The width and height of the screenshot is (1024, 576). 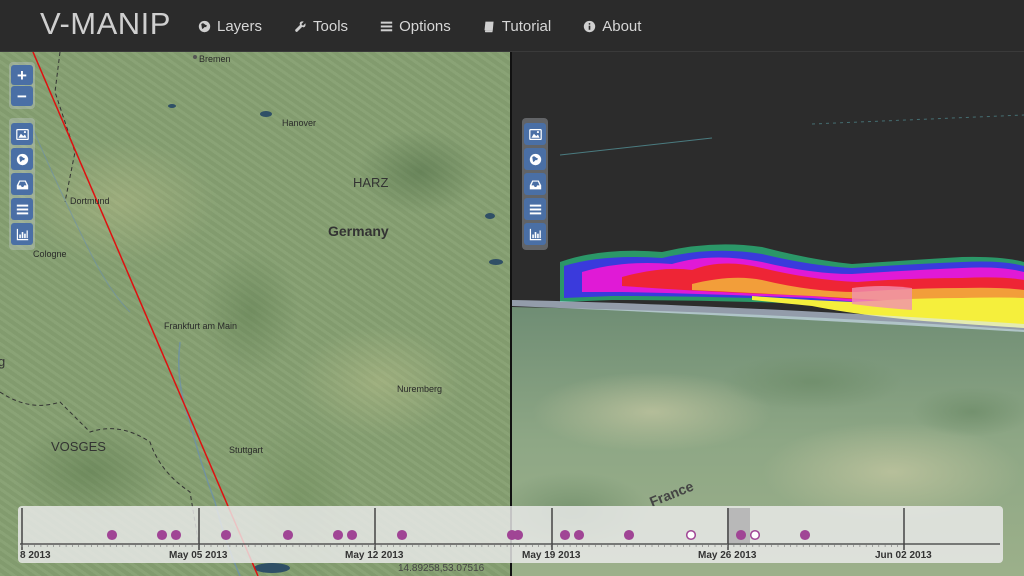 What do you see at coordinates (195, 57) in the screenshot?
I see `city-dot` at bounding box center [195, 57].